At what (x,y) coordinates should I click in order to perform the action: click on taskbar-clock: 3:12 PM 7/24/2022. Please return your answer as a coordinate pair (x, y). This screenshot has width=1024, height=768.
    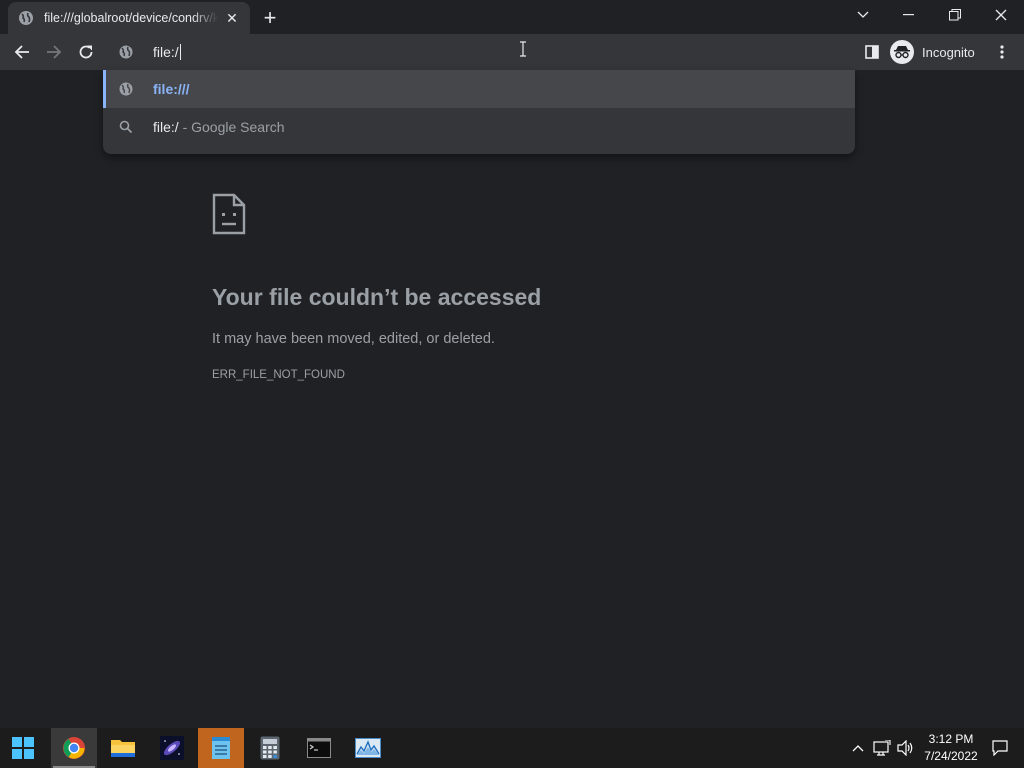
    Looking at the image, I should click on (951, 748).